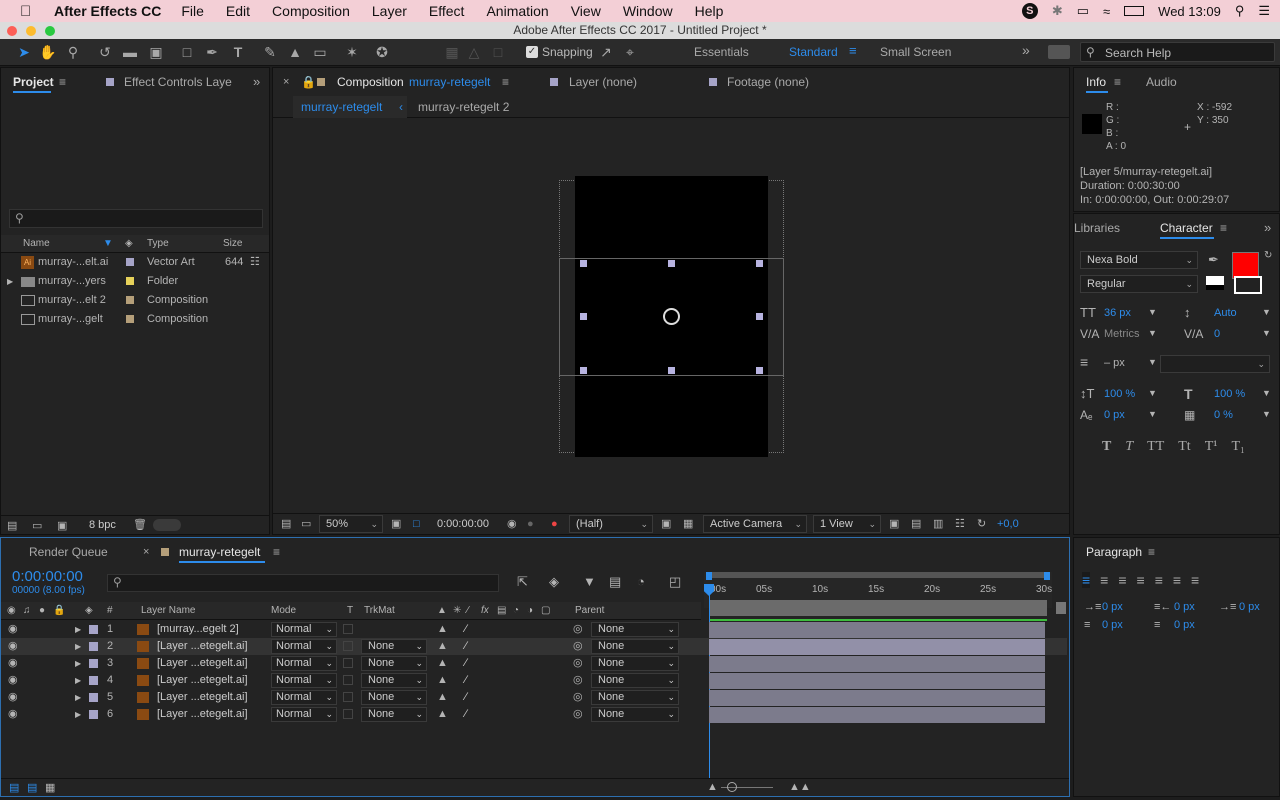  I want to click on menu-animation: Animation, so click(517, 11).